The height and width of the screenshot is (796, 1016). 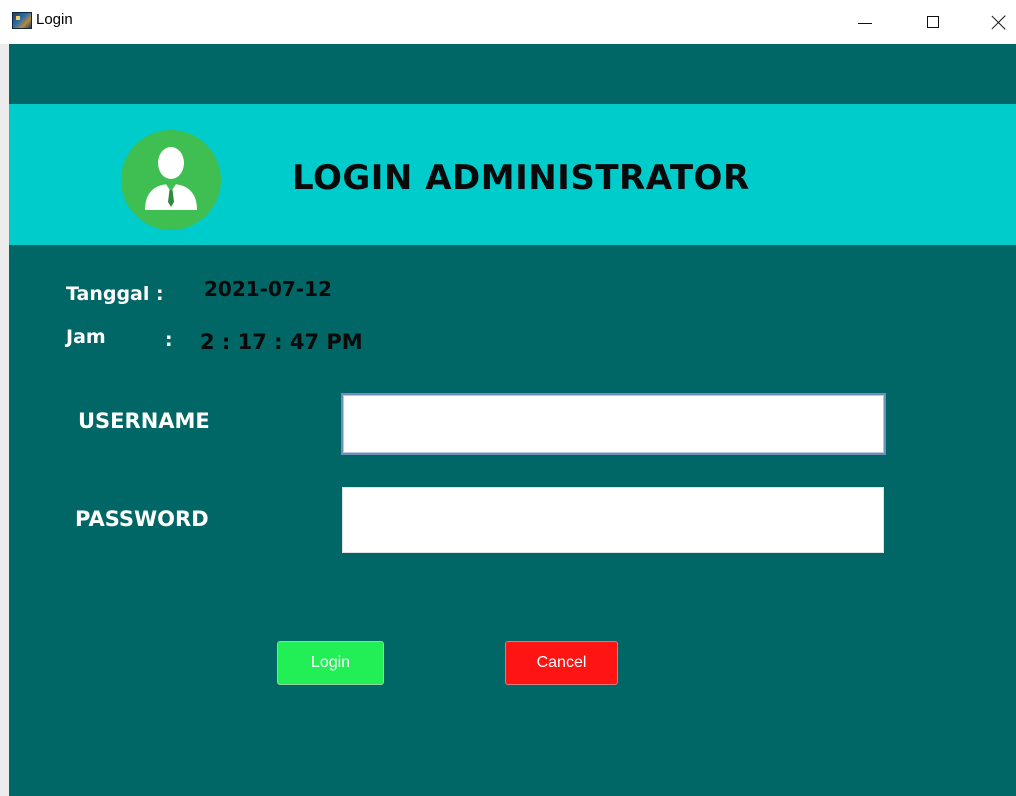 What do you see at coordinates (561, 663) in the screenshot?
I see `cancel-button: Cancel` at bounding box center [561, 663].